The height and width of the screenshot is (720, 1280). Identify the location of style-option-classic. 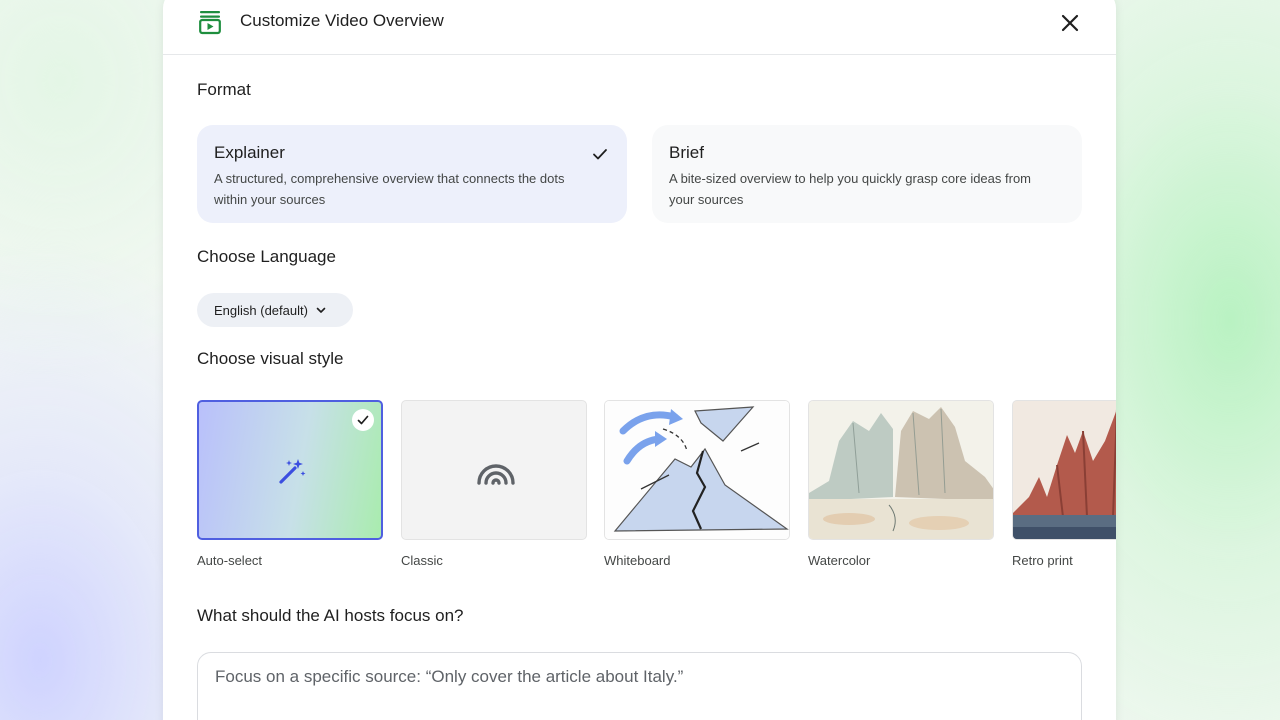
(494, 470).